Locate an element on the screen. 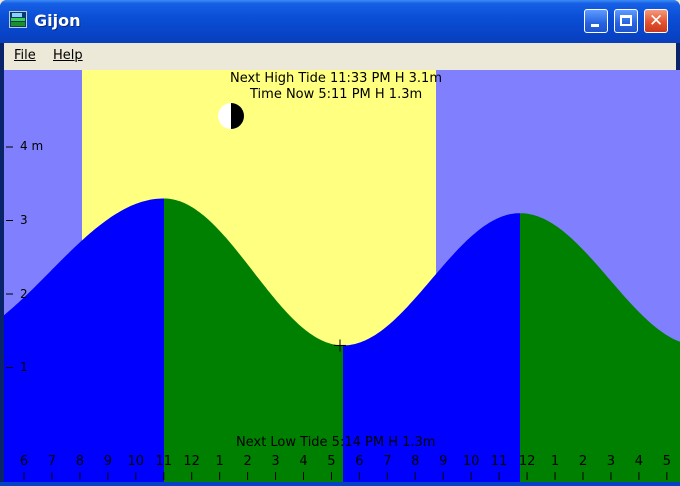  maximize-button is located at coordinates (626, 21).